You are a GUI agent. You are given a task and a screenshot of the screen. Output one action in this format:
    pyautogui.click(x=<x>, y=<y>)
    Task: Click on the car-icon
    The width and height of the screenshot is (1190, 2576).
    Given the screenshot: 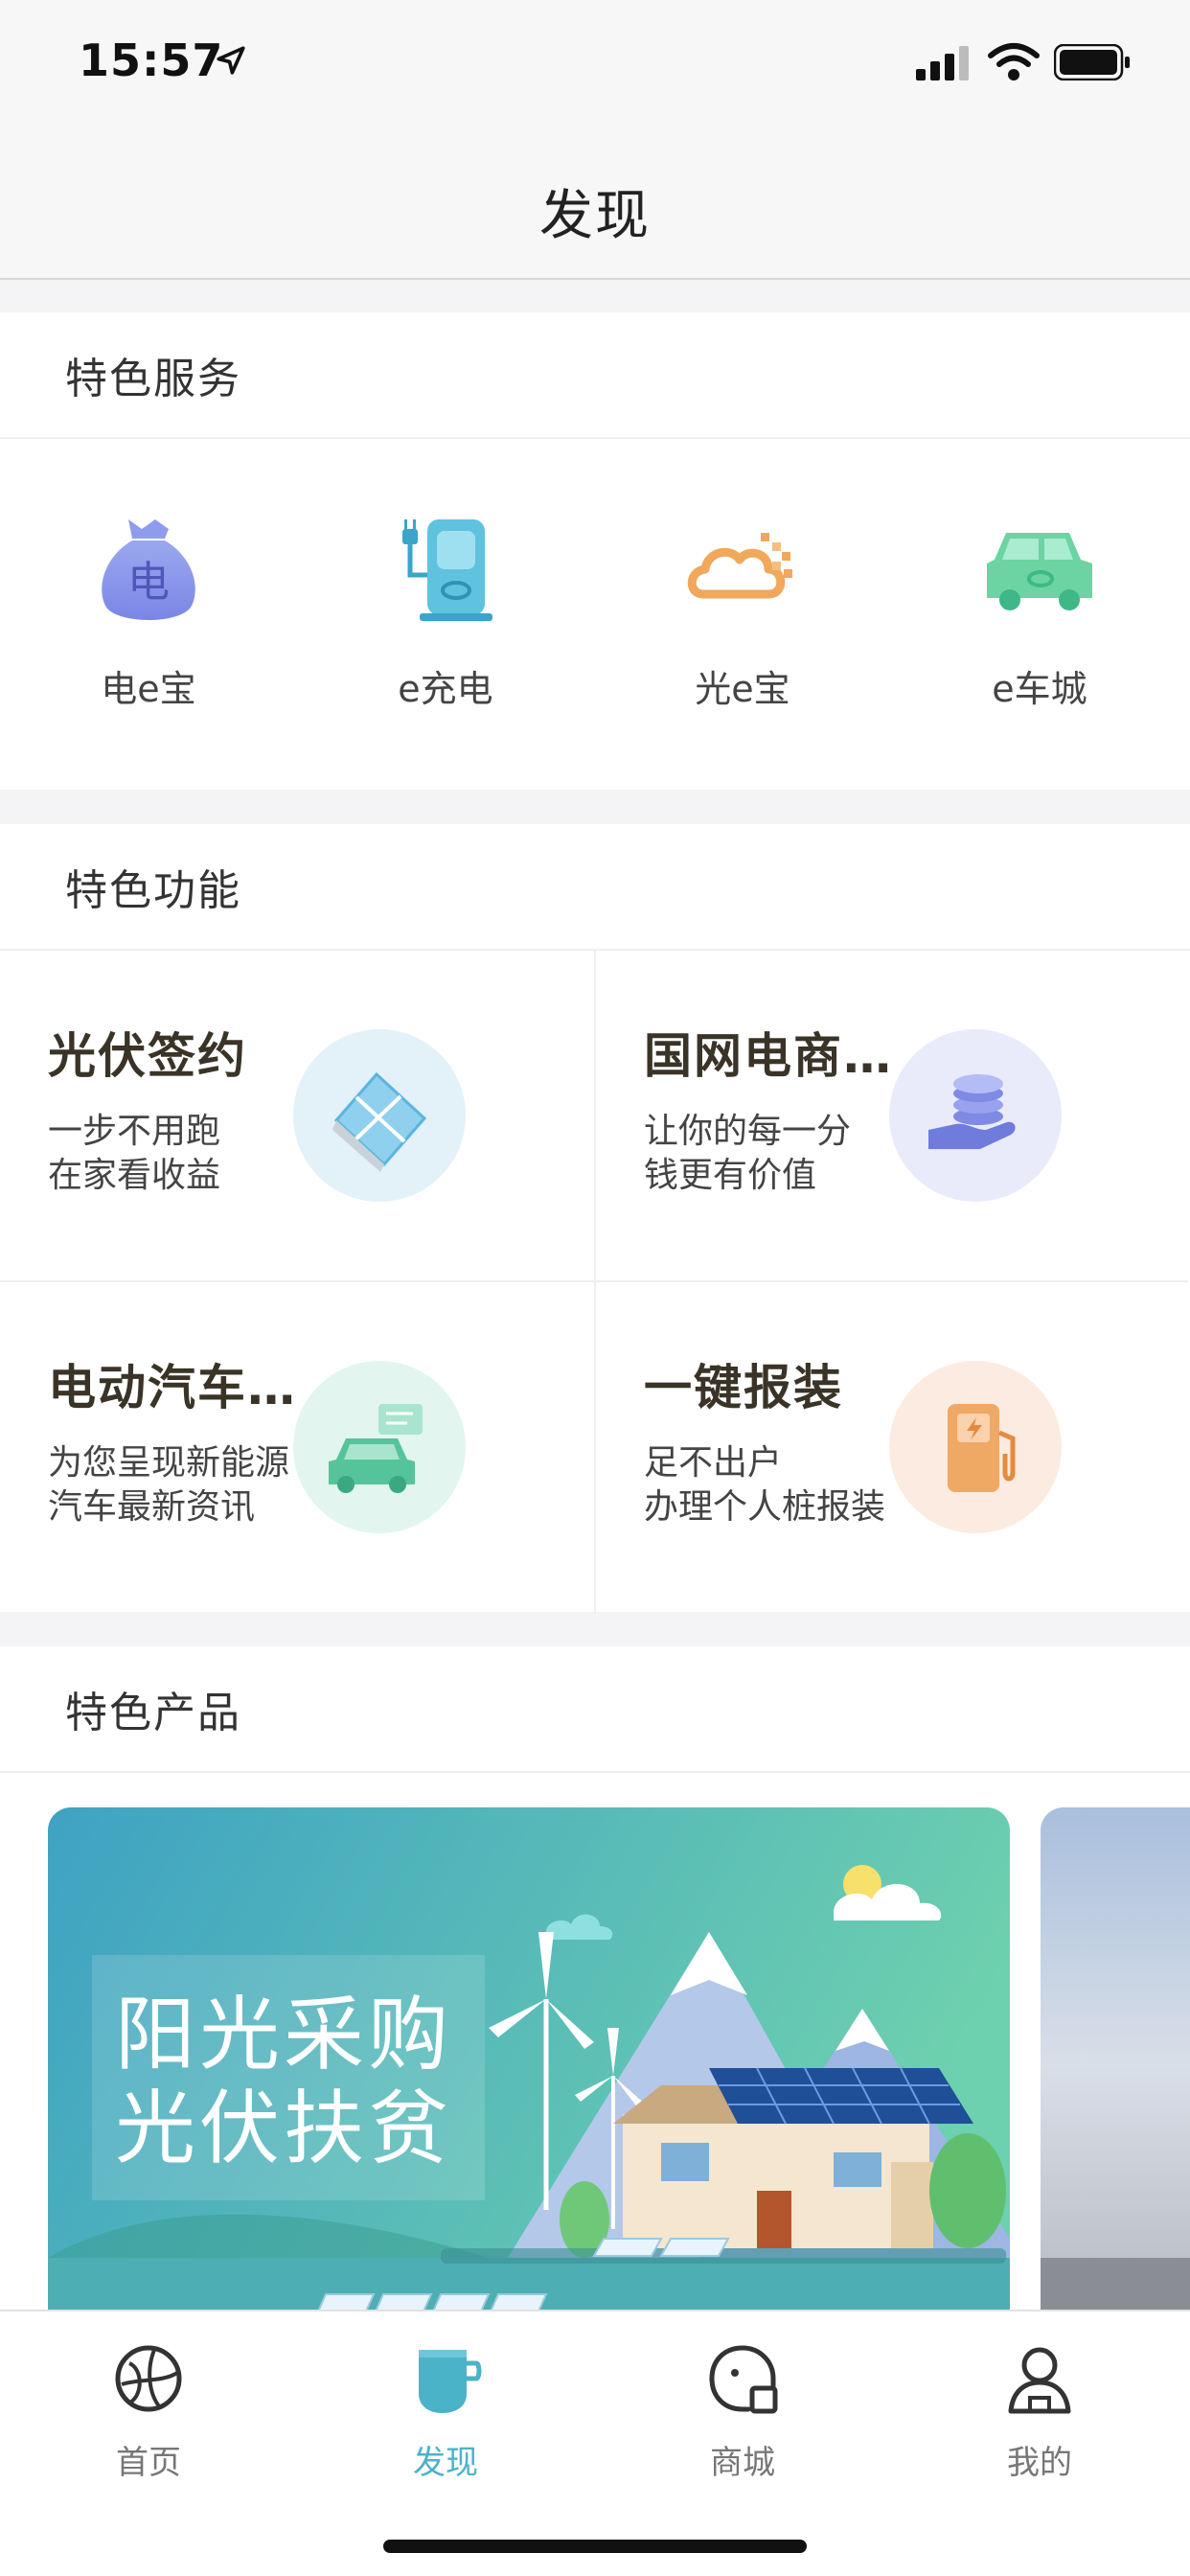 What is the action you would take?
    pyautogui.click(x=1039, y=571)
    